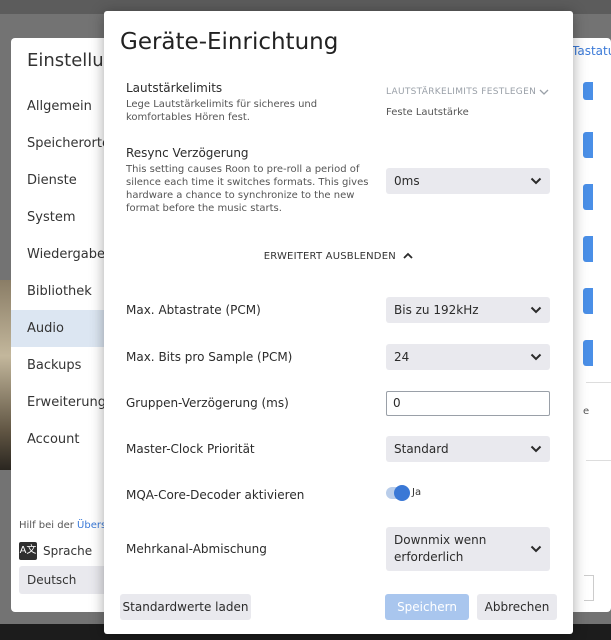 The image size is (611, 640). Describe the element at coordinates (589, 588) in the screenshot. I see `input-fragment` at that location.